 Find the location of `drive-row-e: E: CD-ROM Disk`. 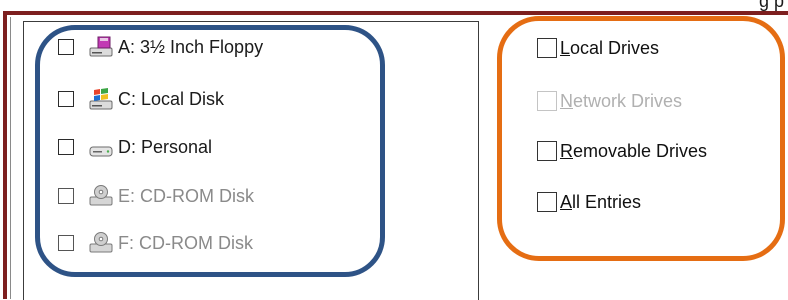

drive-row-e: E: CD-ROM Disk is located at coordinates (156, 196).